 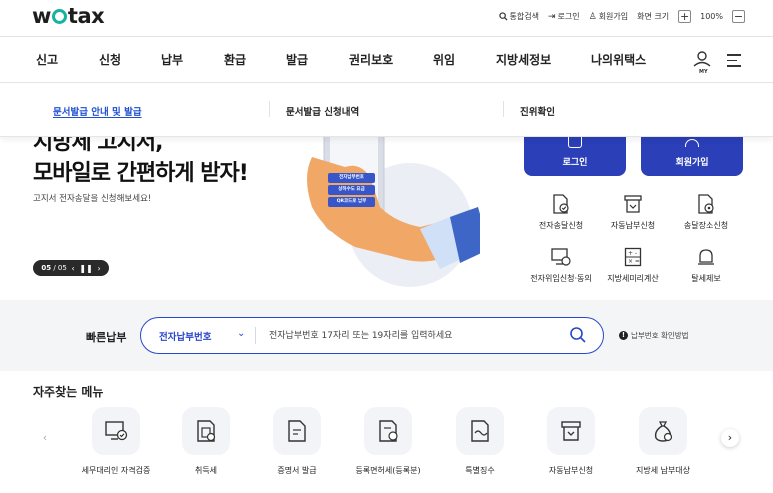 I want to click on zoom-in-button: +, so click(x=685, y=16).